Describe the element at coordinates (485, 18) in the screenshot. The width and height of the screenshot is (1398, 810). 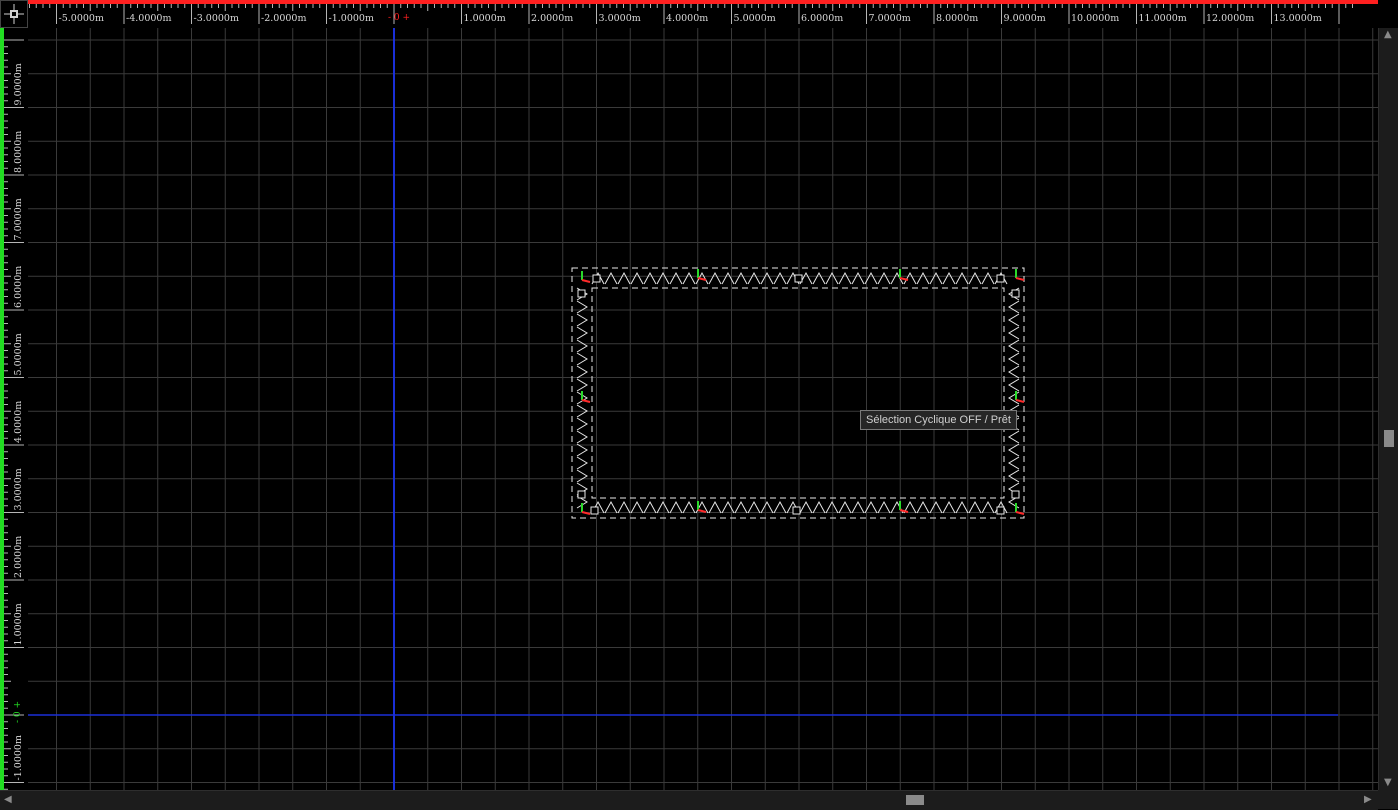
I see `ruler-x-label: 1.0000m` at that location.